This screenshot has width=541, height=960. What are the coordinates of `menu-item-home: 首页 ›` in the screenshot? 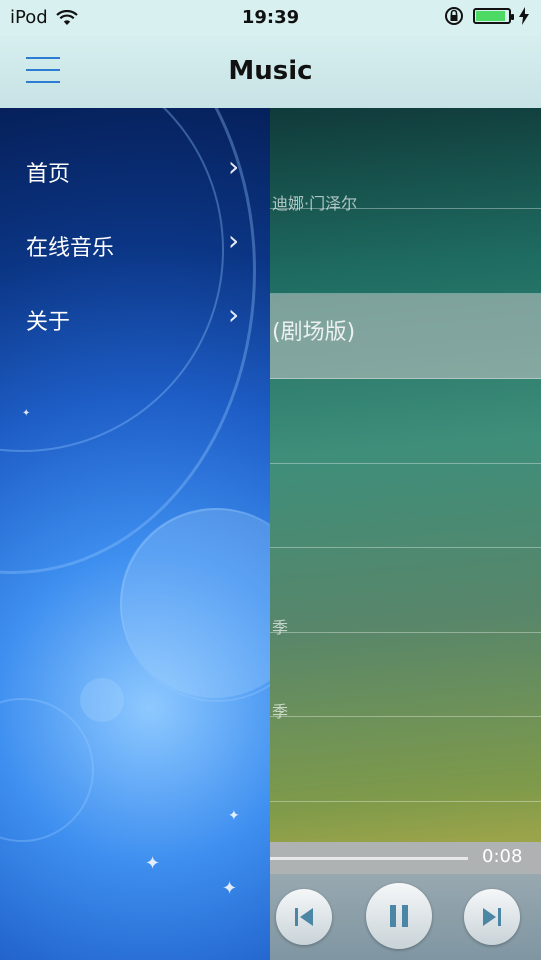 It's located at (135, 171).